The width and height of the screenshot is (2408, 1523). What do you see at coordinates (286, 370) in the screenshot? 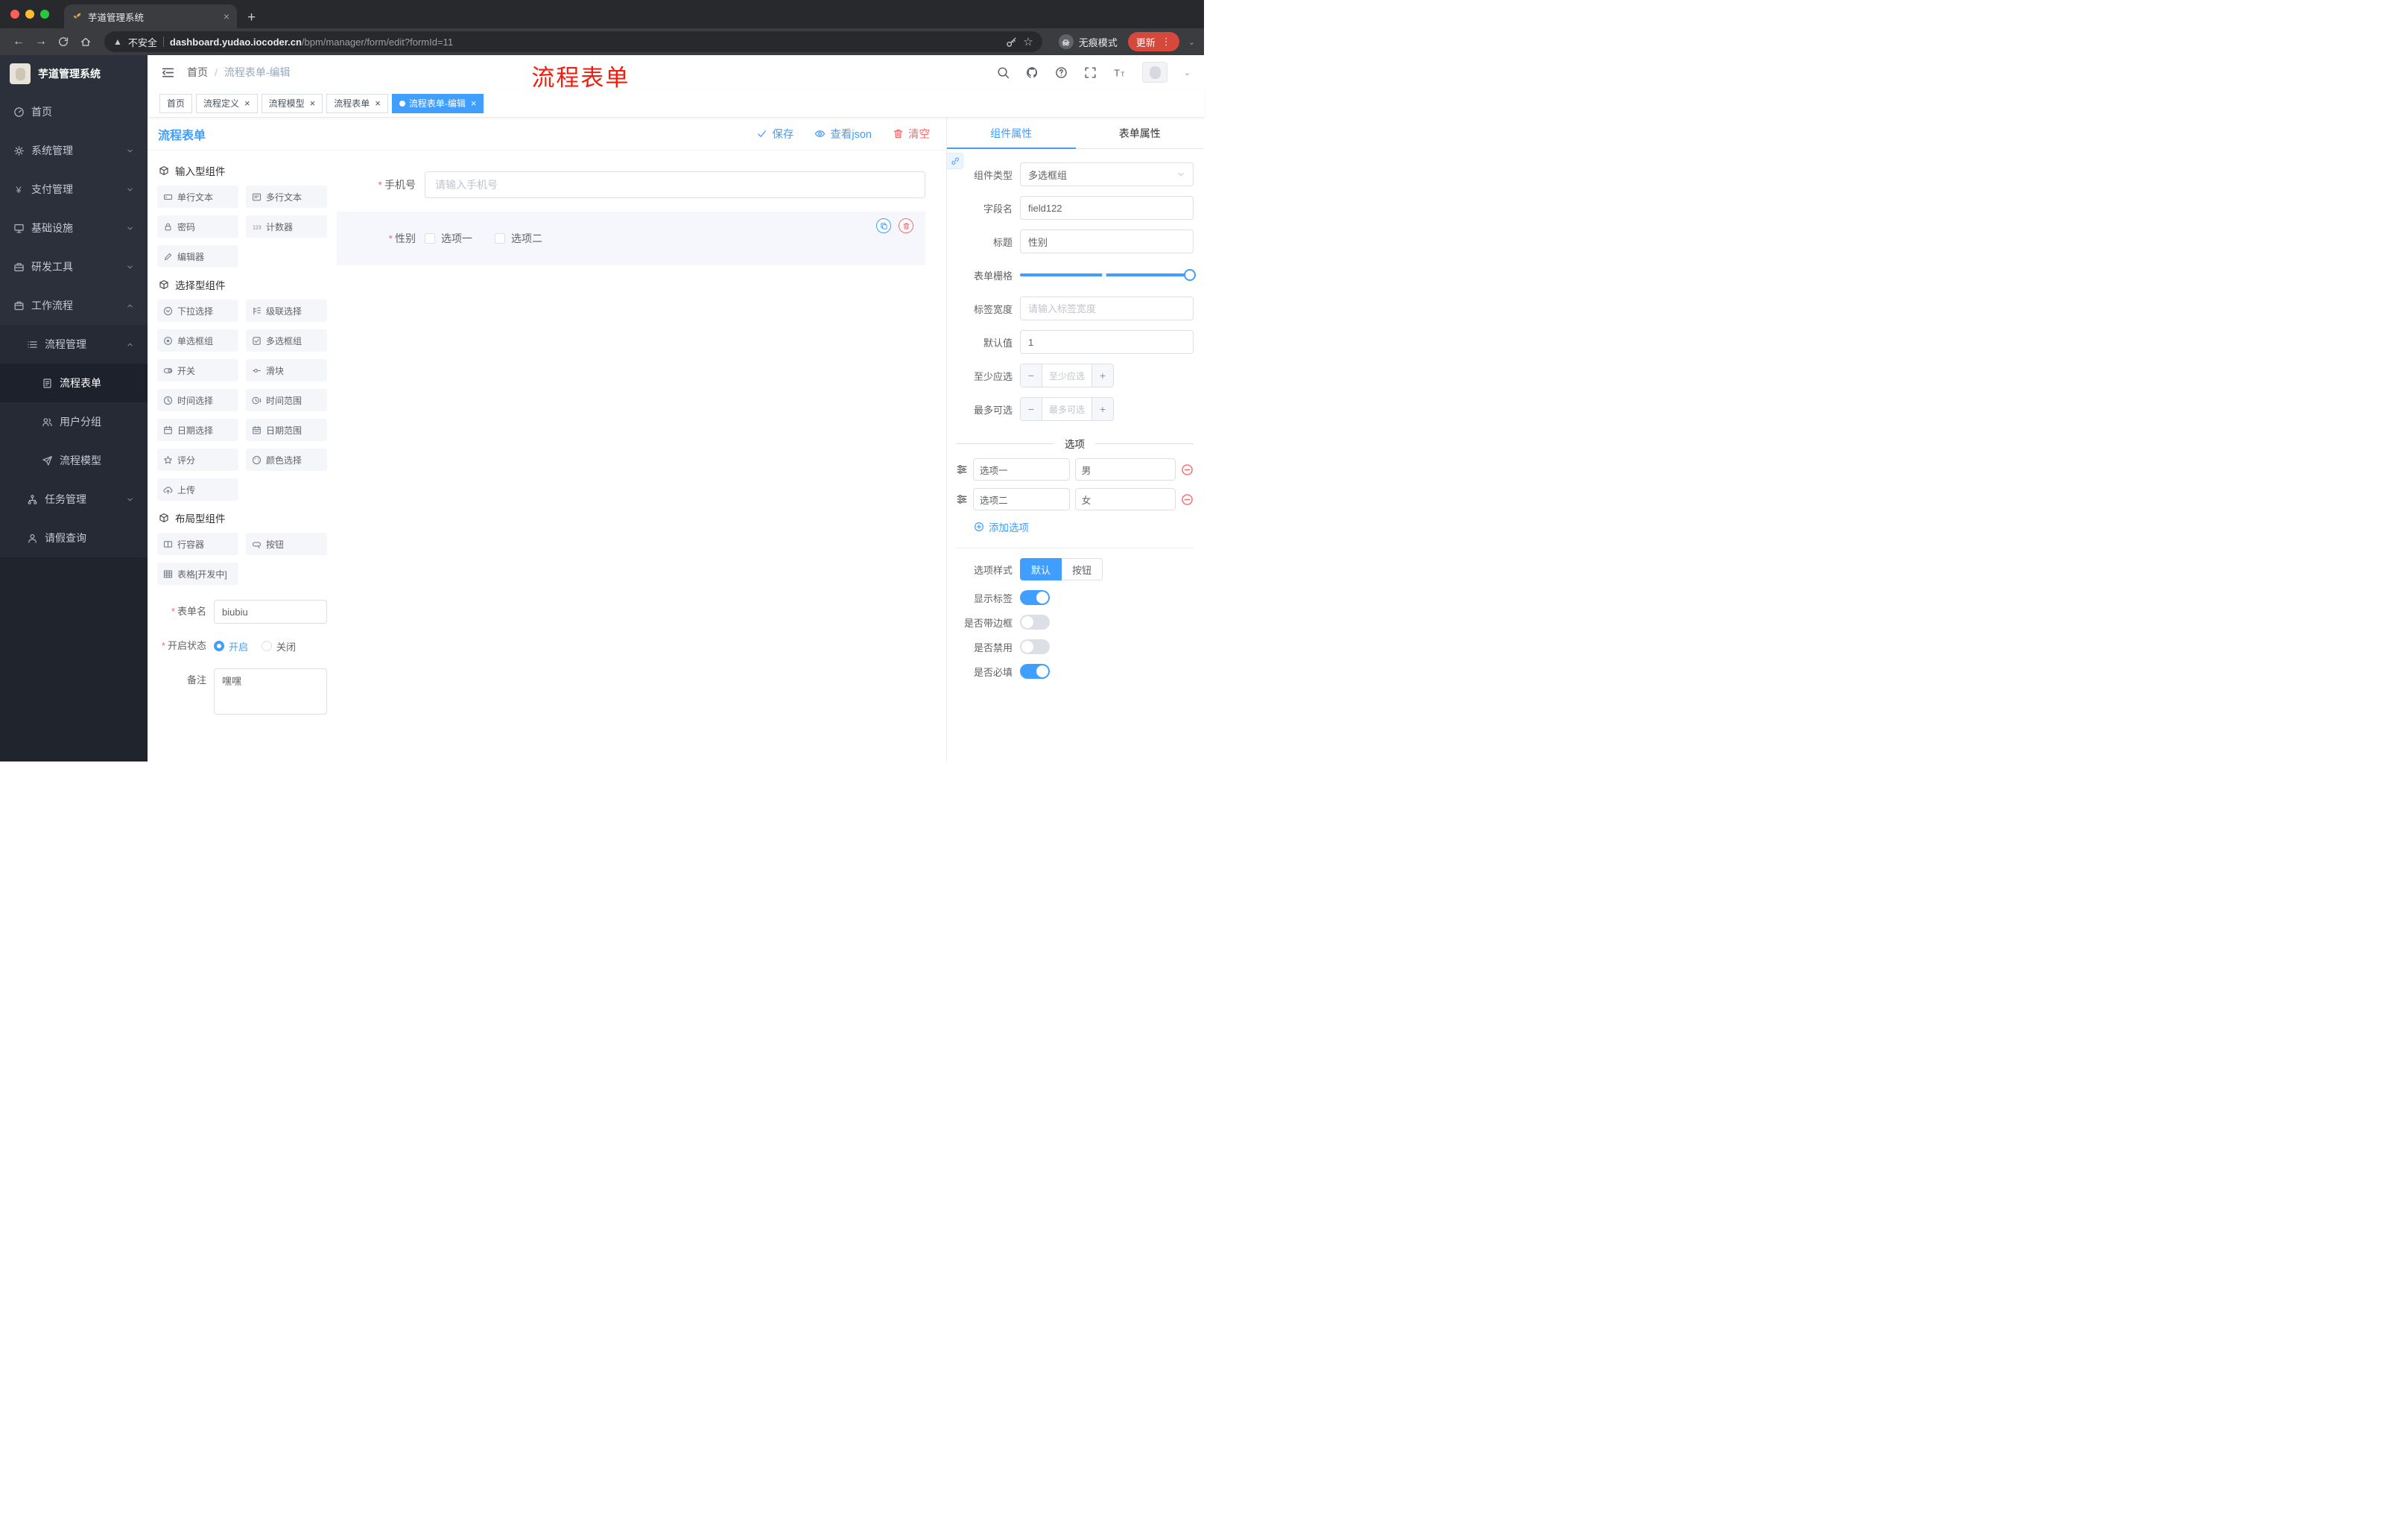
I see `palette-item-slider: 滑块` at bounding box center [286, 370].